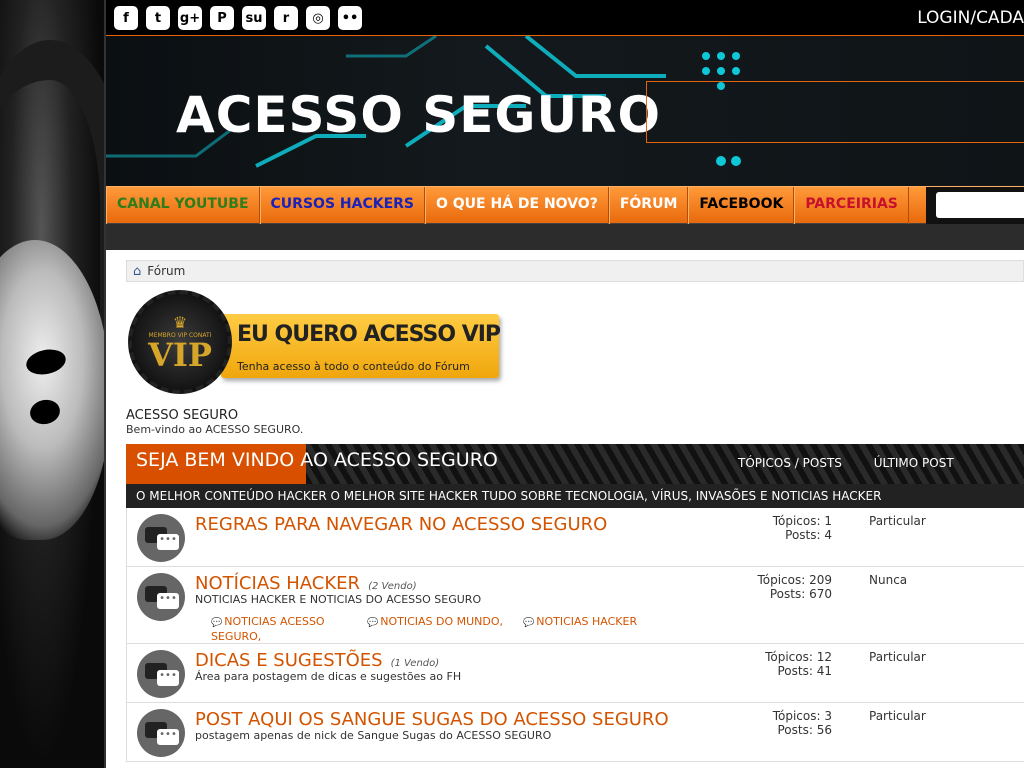 This screenshot has width=1024, height=768. Describe the element at coordinates (158, 18) in the screenshot. I see `twitter-icon: t` at that location.